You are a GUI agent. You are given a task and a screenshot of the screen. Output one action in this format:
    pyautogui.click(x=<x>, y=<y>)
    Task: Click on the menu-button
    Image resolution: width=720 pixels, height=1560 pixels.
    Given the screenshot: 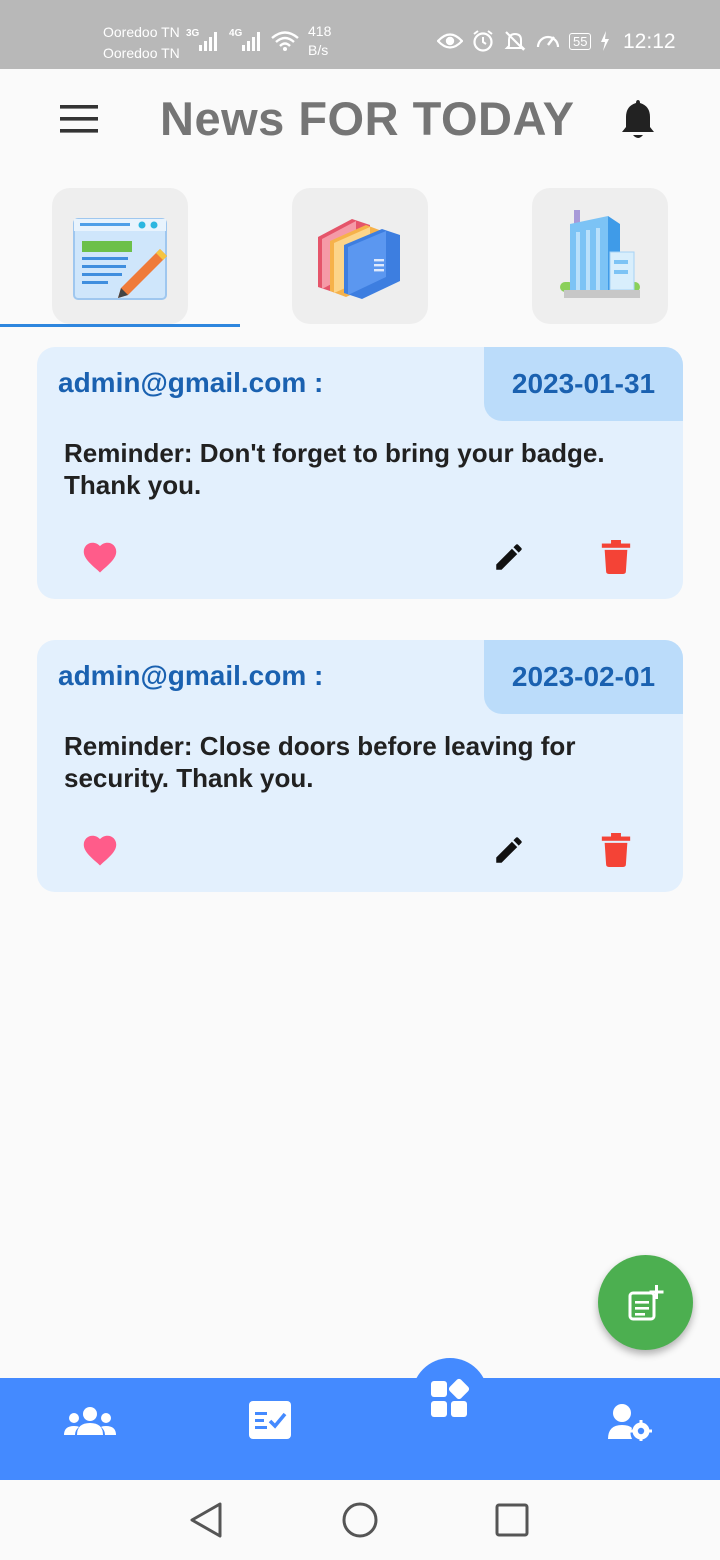 What is the action you would take?
    pyautogui.click(x=80, y=119)
    